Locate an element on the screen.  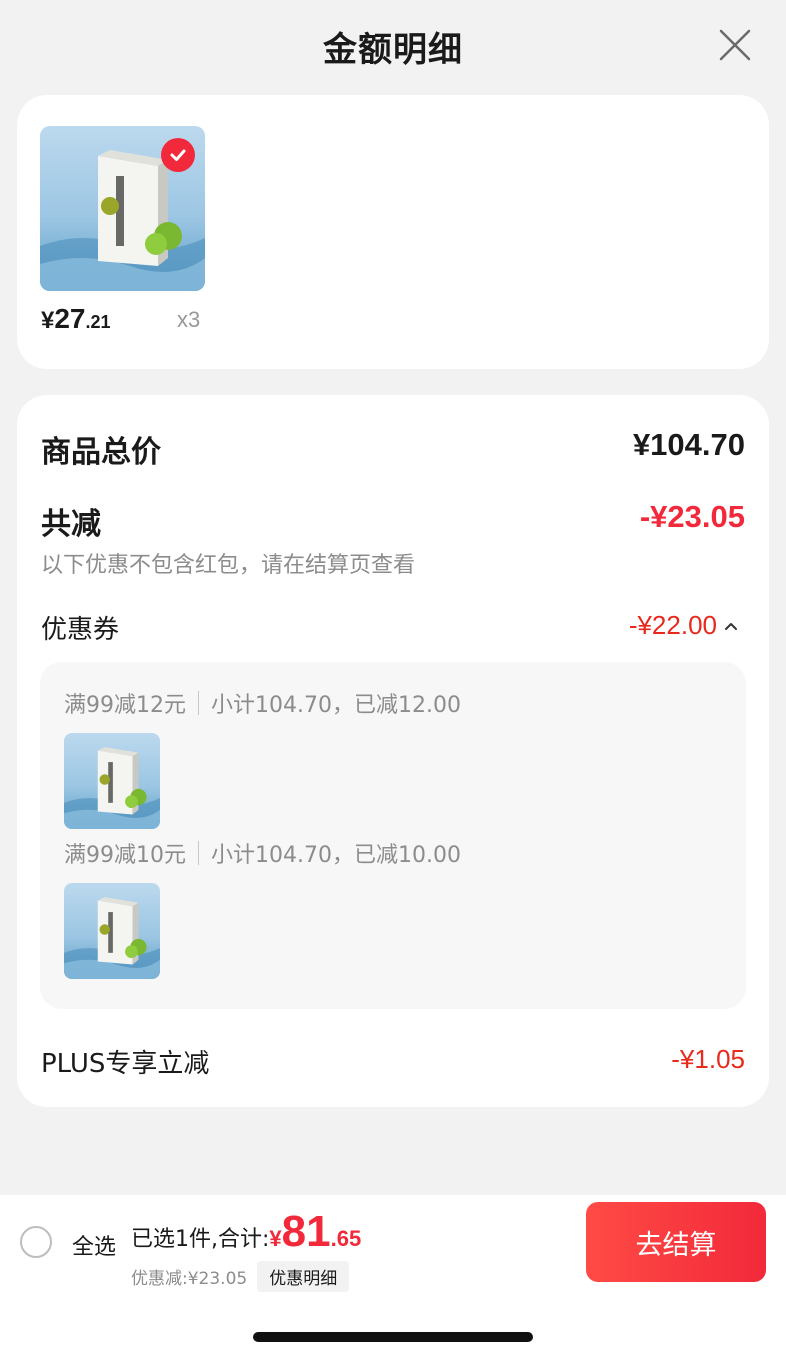
order-summary: 已选1件,合计: ¥ 81 .65 is located at coordinates (246, 1232).